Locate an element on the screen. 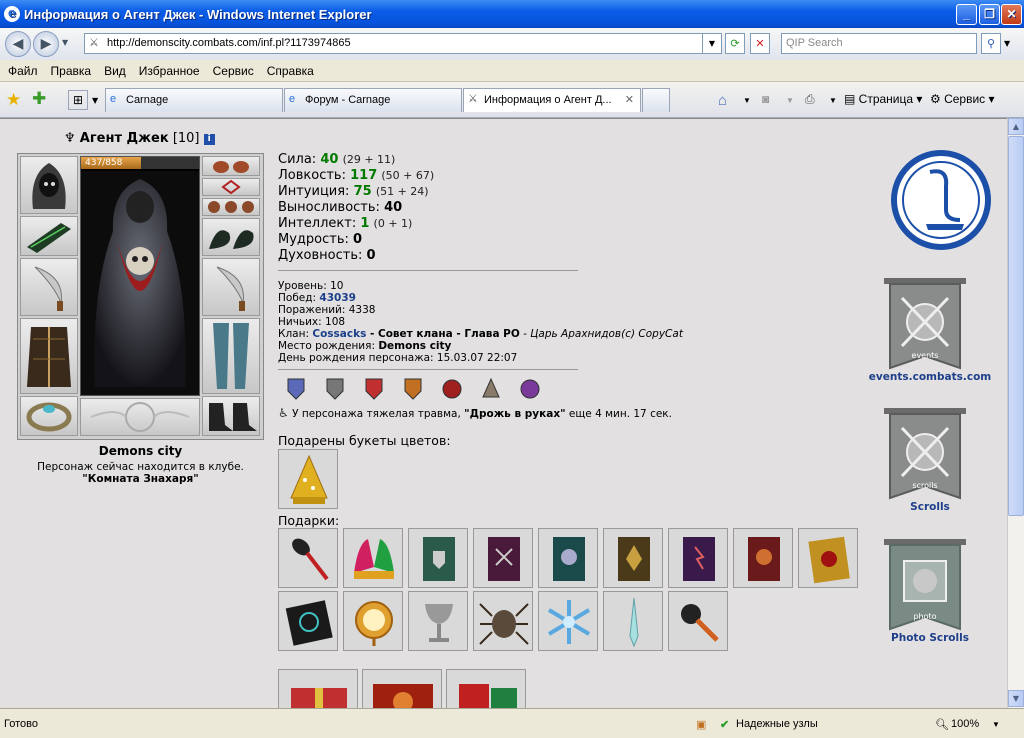  armor-slot is located at coordinates (49, 356).